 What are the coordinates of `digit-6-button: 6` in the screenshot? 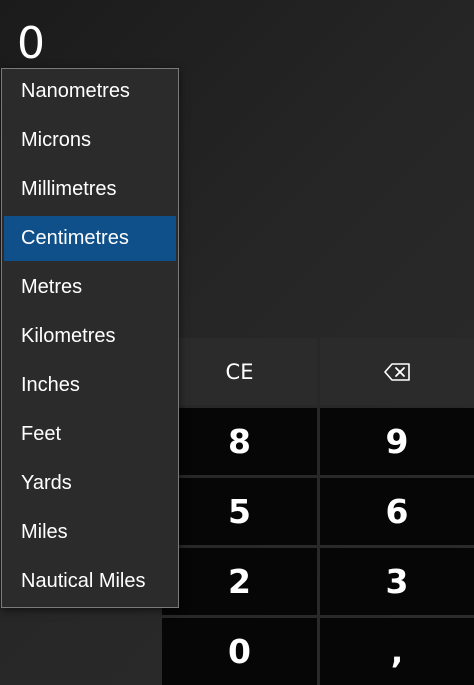 It's located at (397, 511).